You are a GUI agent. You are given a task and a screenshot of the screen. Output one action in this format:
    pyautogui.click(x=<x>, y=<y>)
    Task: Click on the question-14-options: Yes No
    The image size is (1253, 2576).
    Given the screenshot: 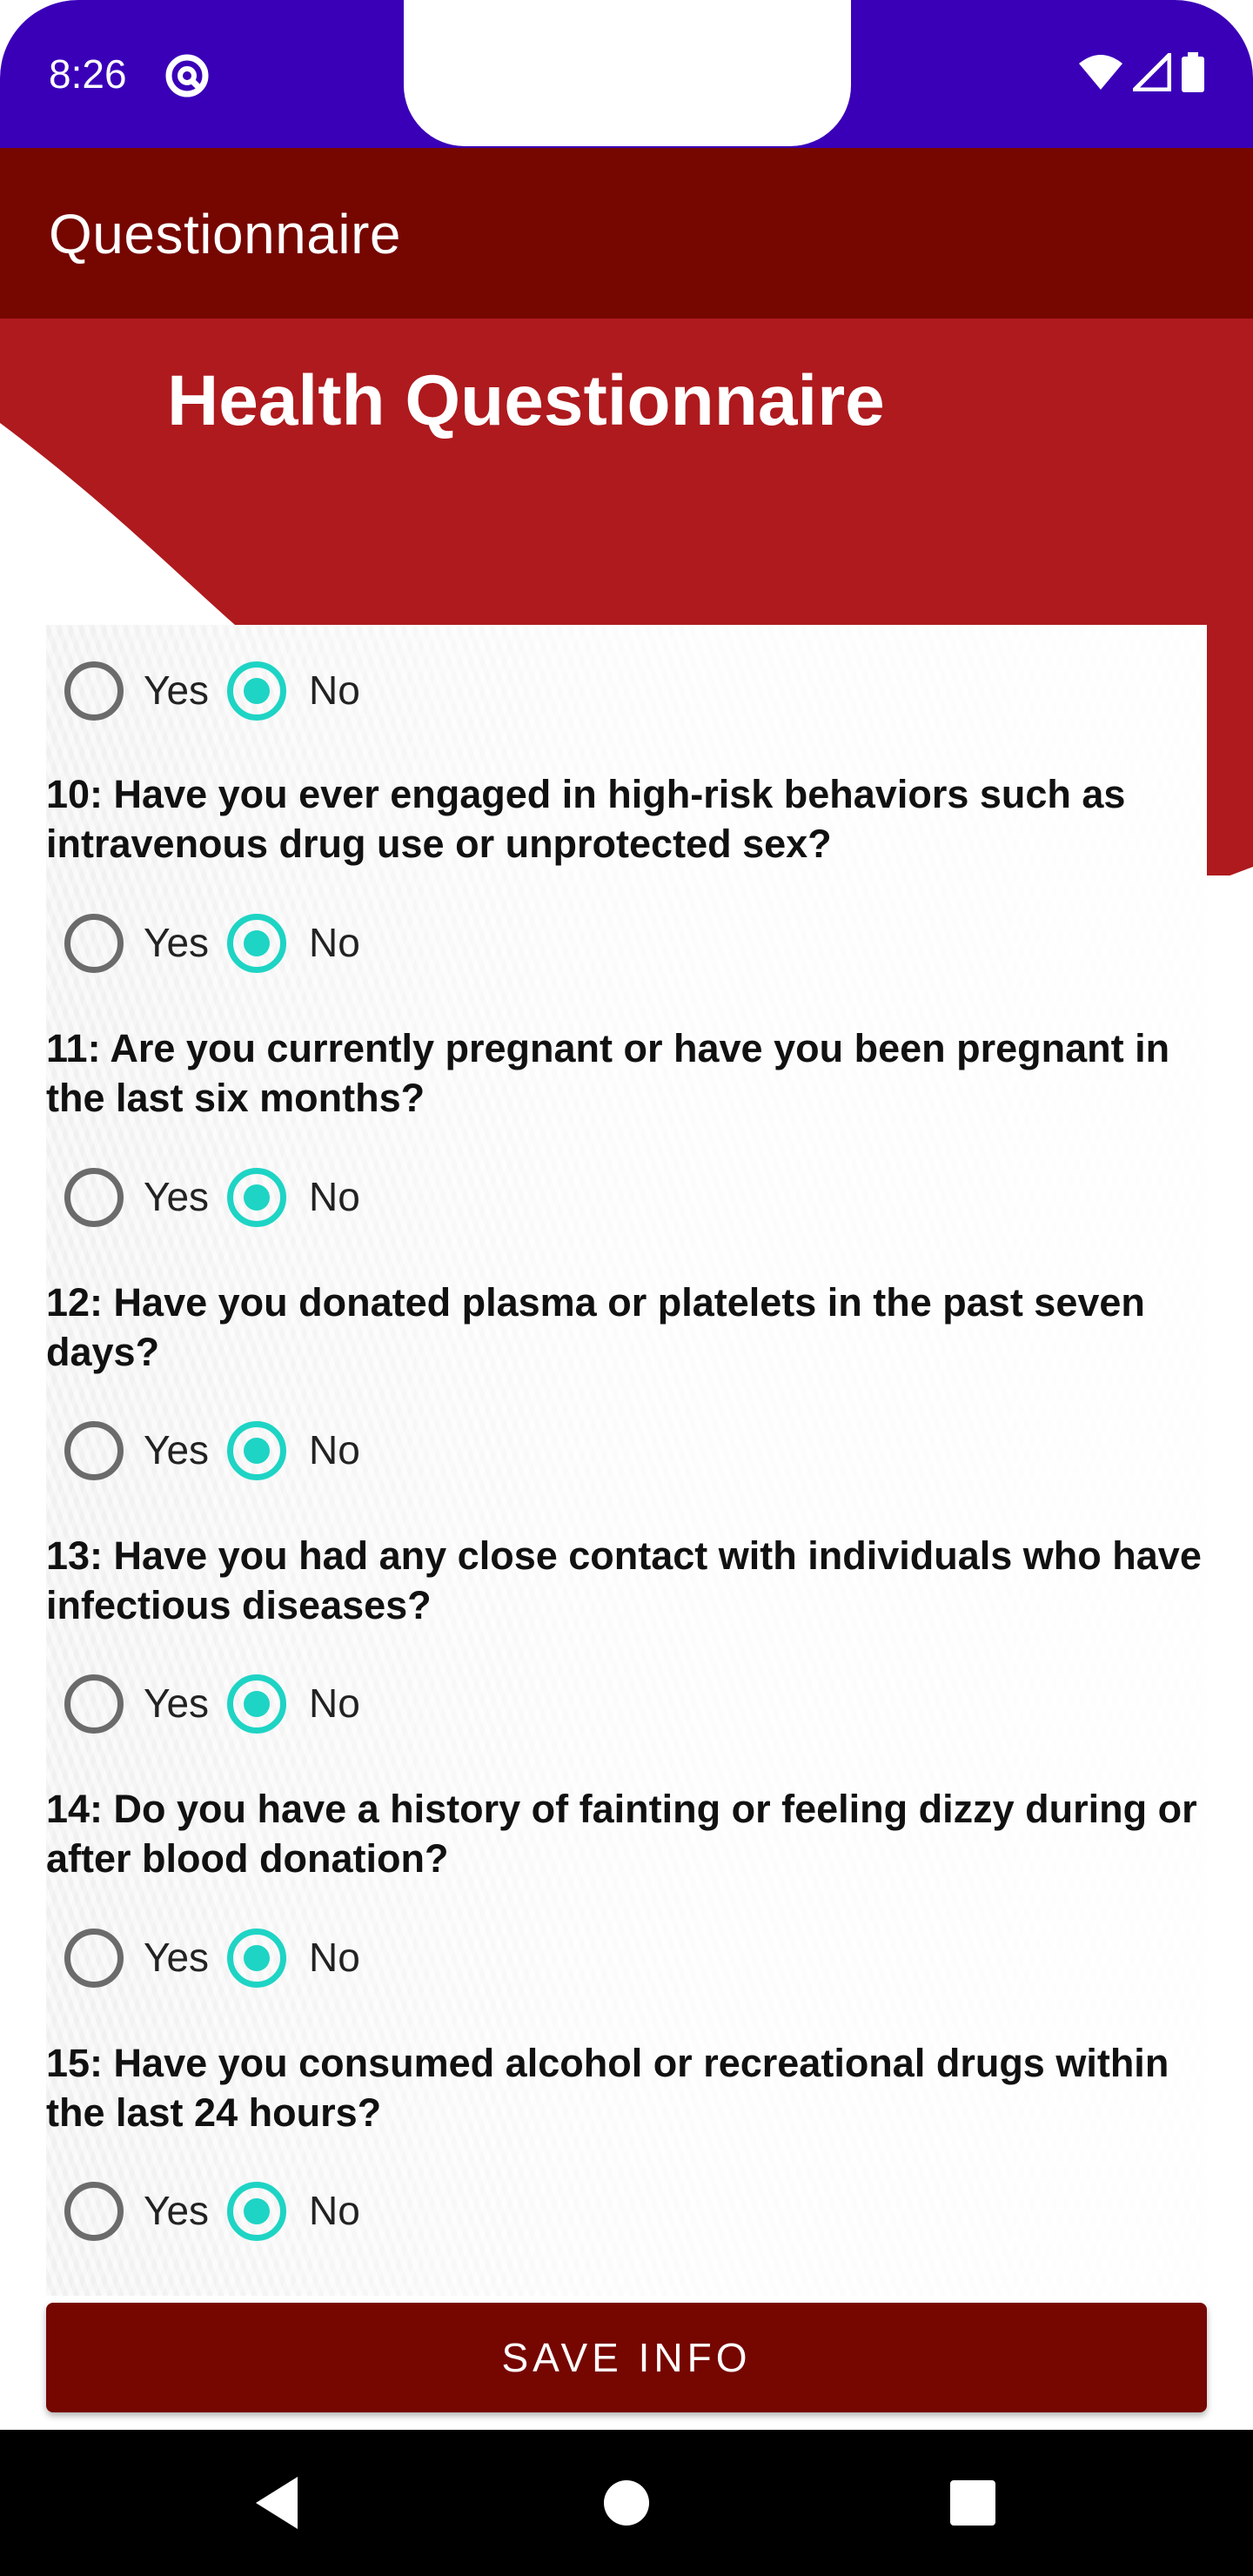 What is the action you would take?
    pyautogui.click(x=307, y=1968)
    